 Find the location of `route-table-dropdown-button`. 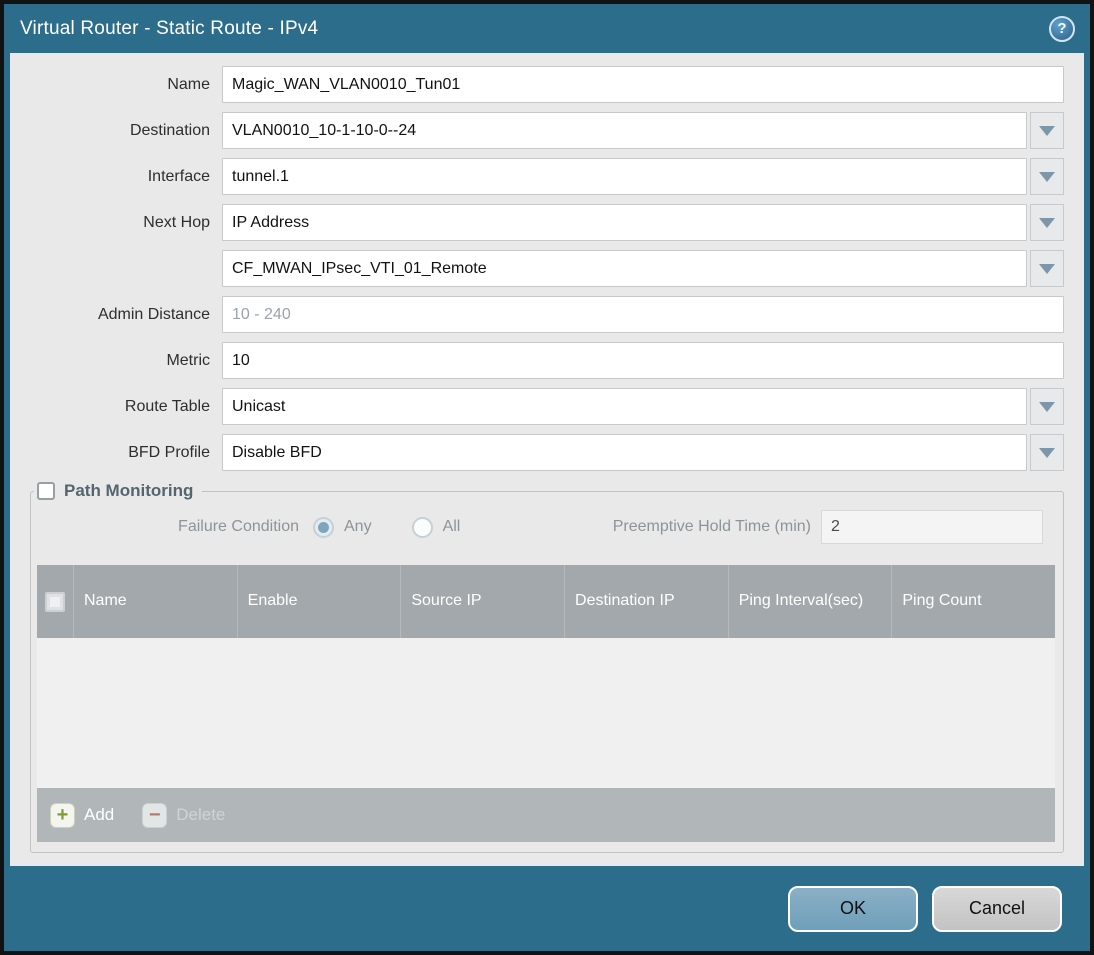

route-table-dropdown-button is located at coordinates (1047, 406).